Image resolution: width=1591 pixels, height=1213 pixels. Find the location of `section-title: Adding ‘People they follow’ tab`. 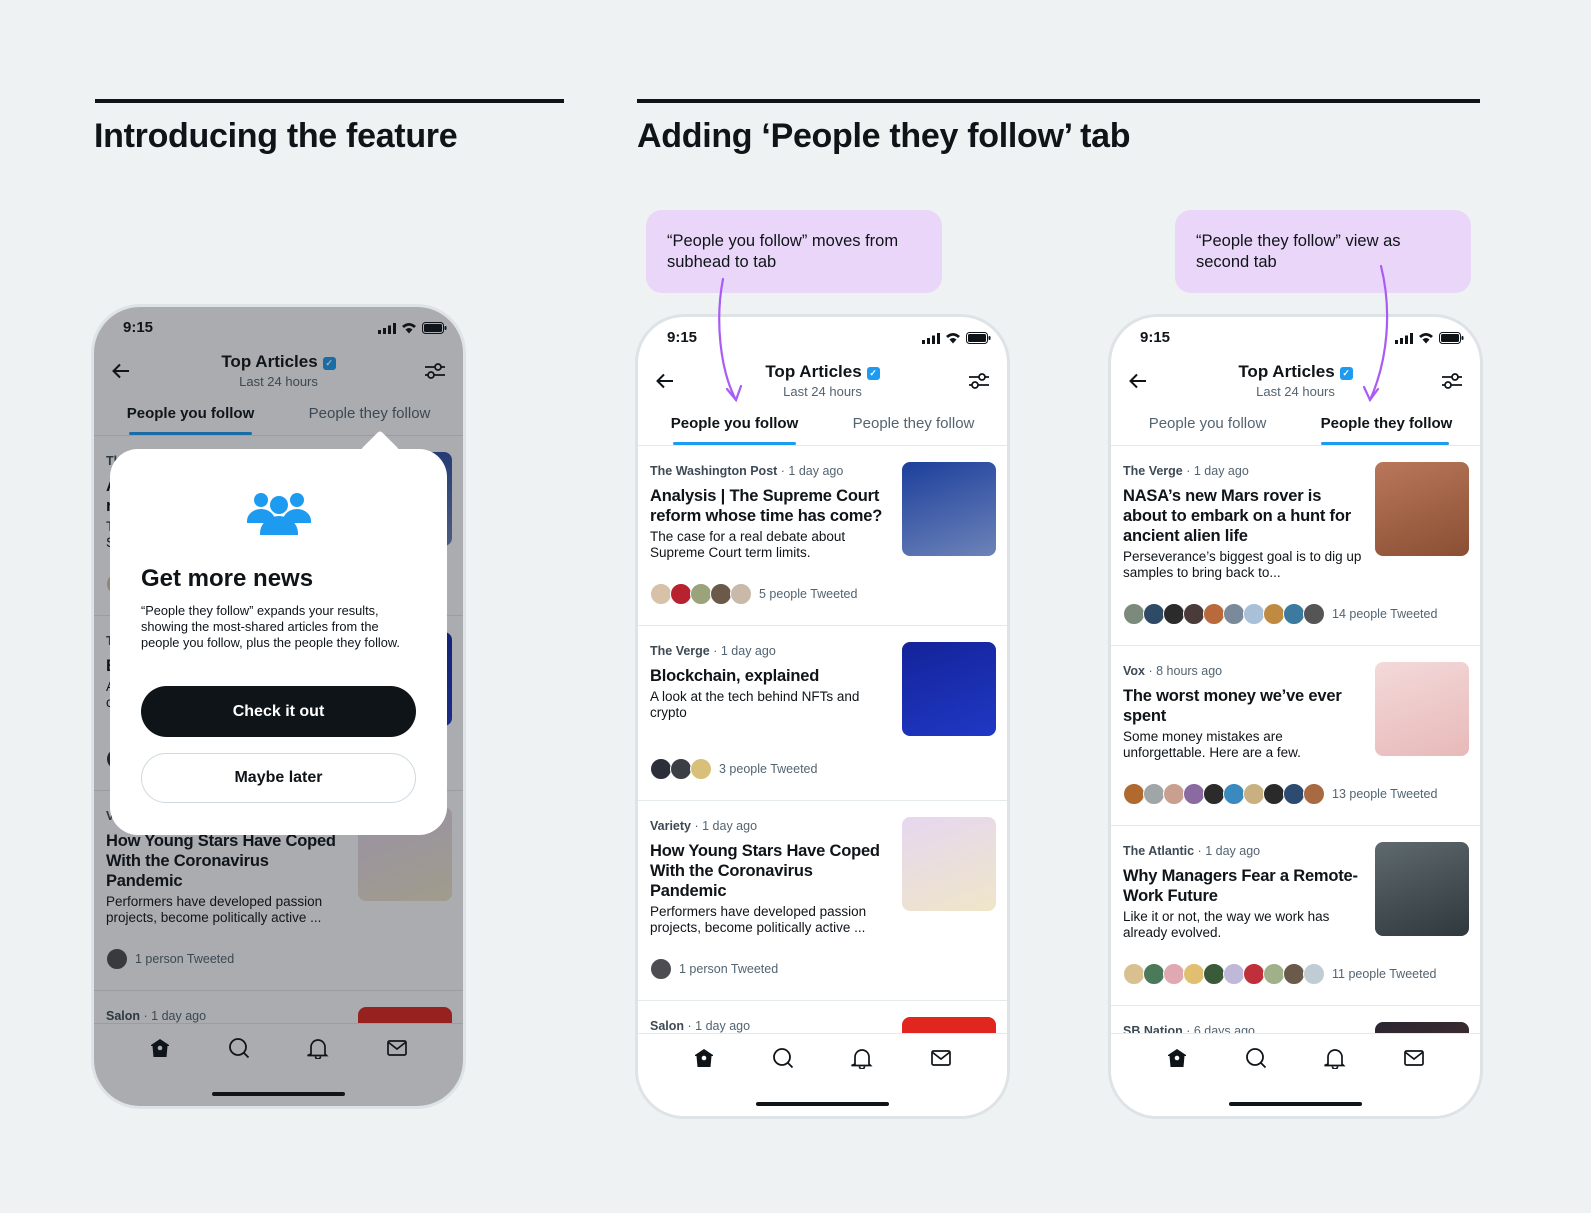

section-title: Adding ‘People they follow’ tab is located at coordinates (884, 136).